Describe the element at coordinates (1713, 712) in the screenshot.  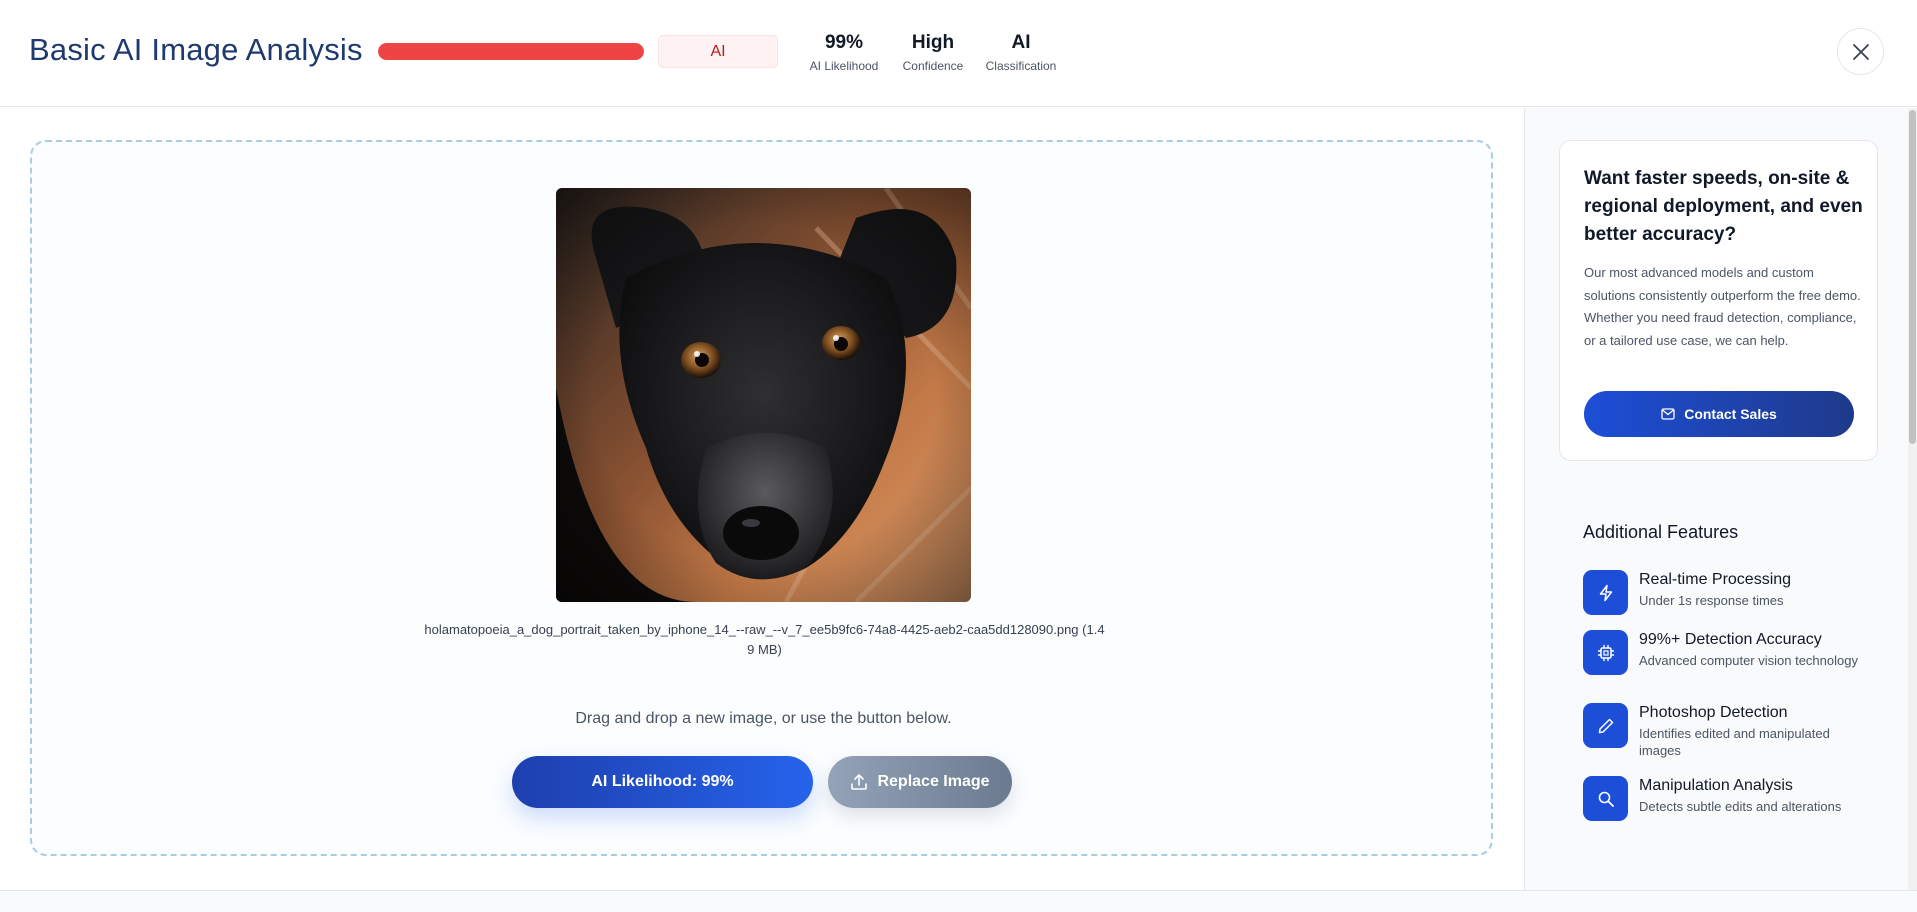
I see `feature-title: Photoshop Detection` at that location.